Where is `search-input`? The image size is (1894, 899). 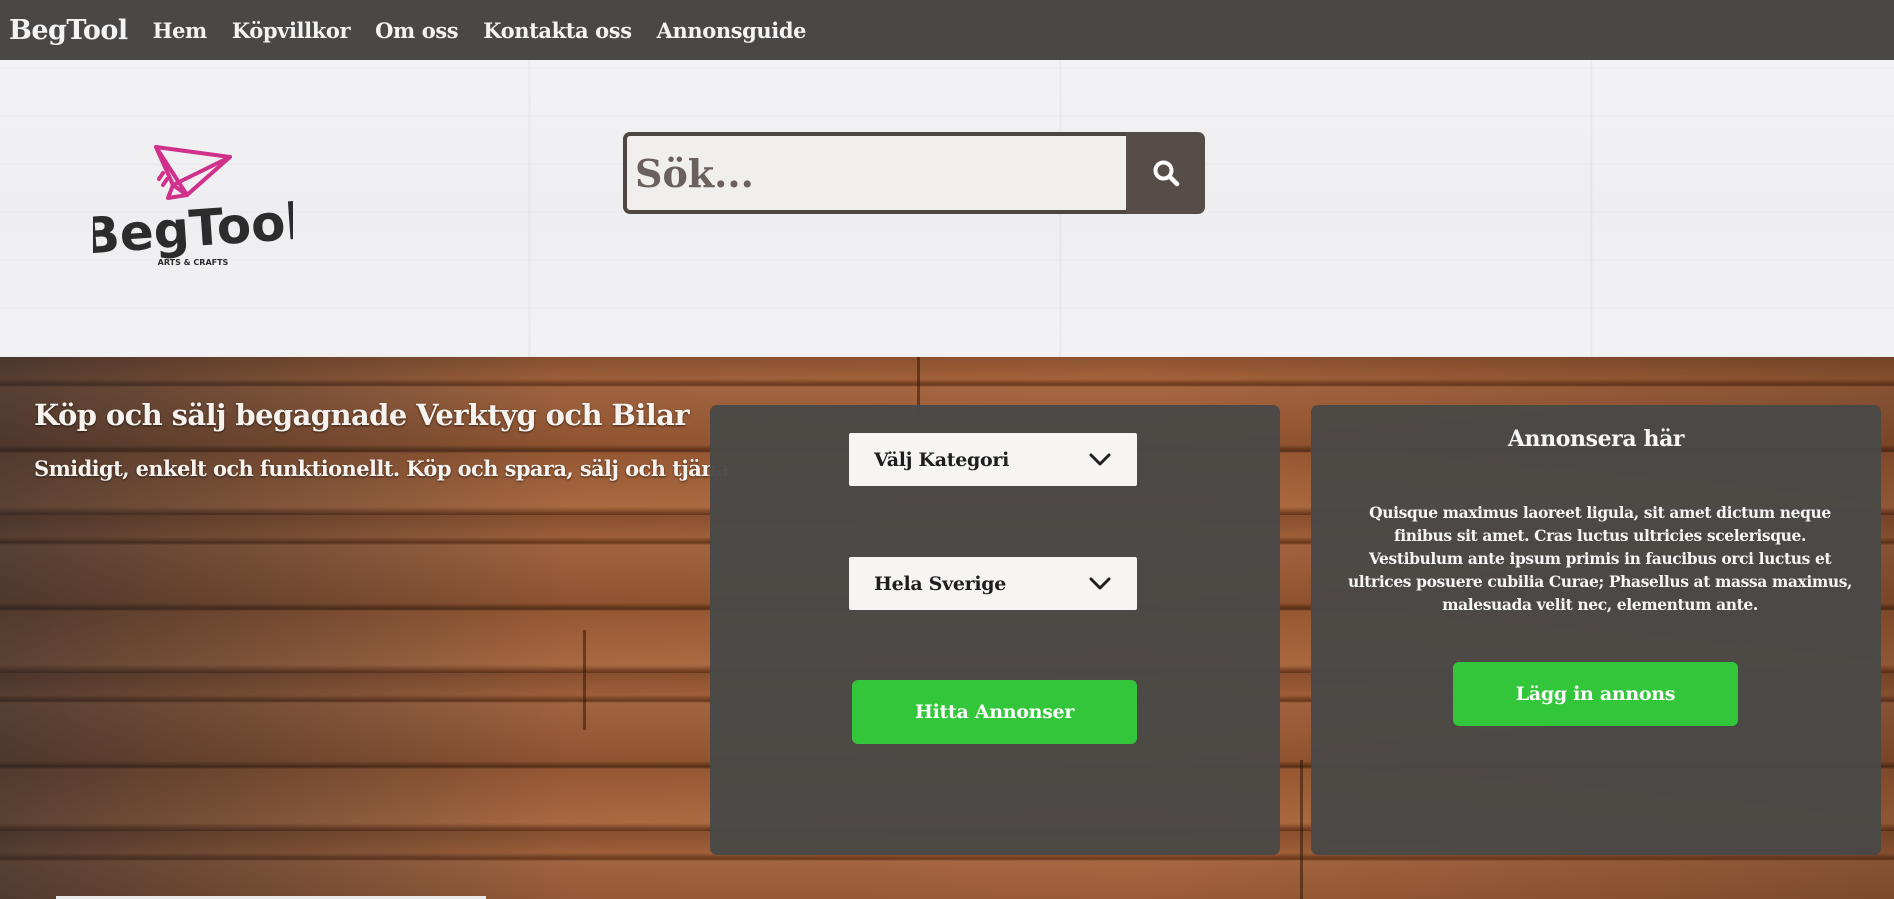
search-input is located at coordinates (874, 173).